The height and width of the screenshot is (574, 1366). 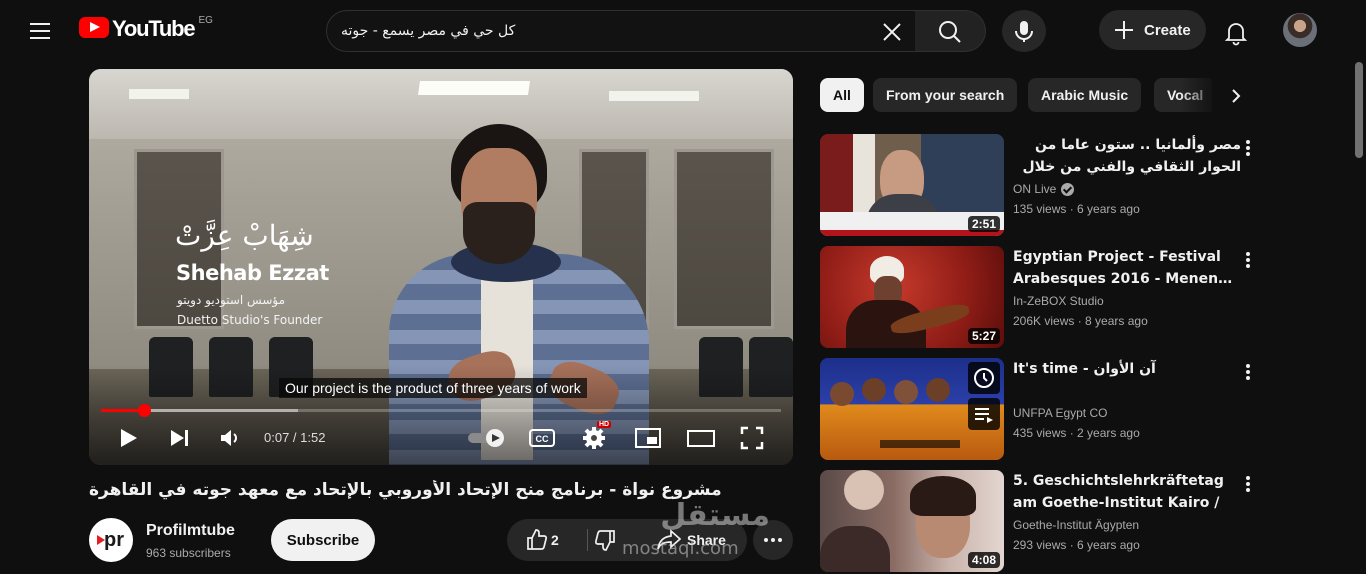 What do you see at coordinates (1167, 30) in the screenshot?
I see `create-label: Create` at bounding box center [1167, 30].